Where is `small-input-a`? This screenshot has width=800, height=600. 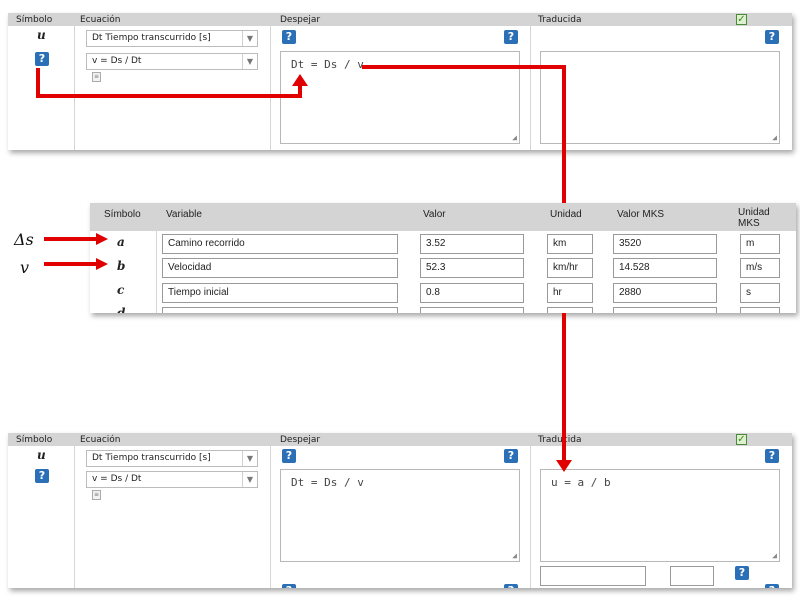
small-input-a is located at coordinates (593, 576).